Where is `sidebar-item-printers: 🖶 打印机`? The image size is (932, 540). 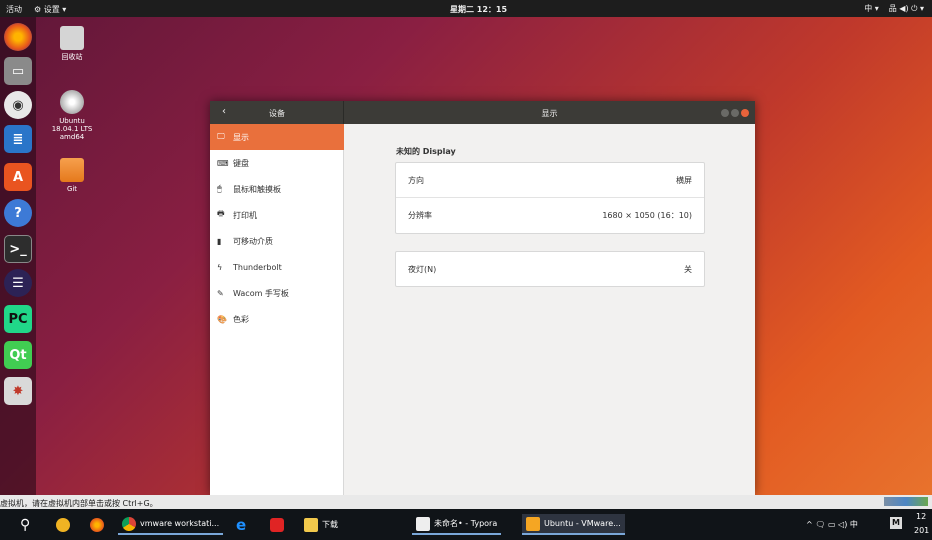 sidebar-item-printers: 🖶 打印机 is located at coordinates (277, 215).